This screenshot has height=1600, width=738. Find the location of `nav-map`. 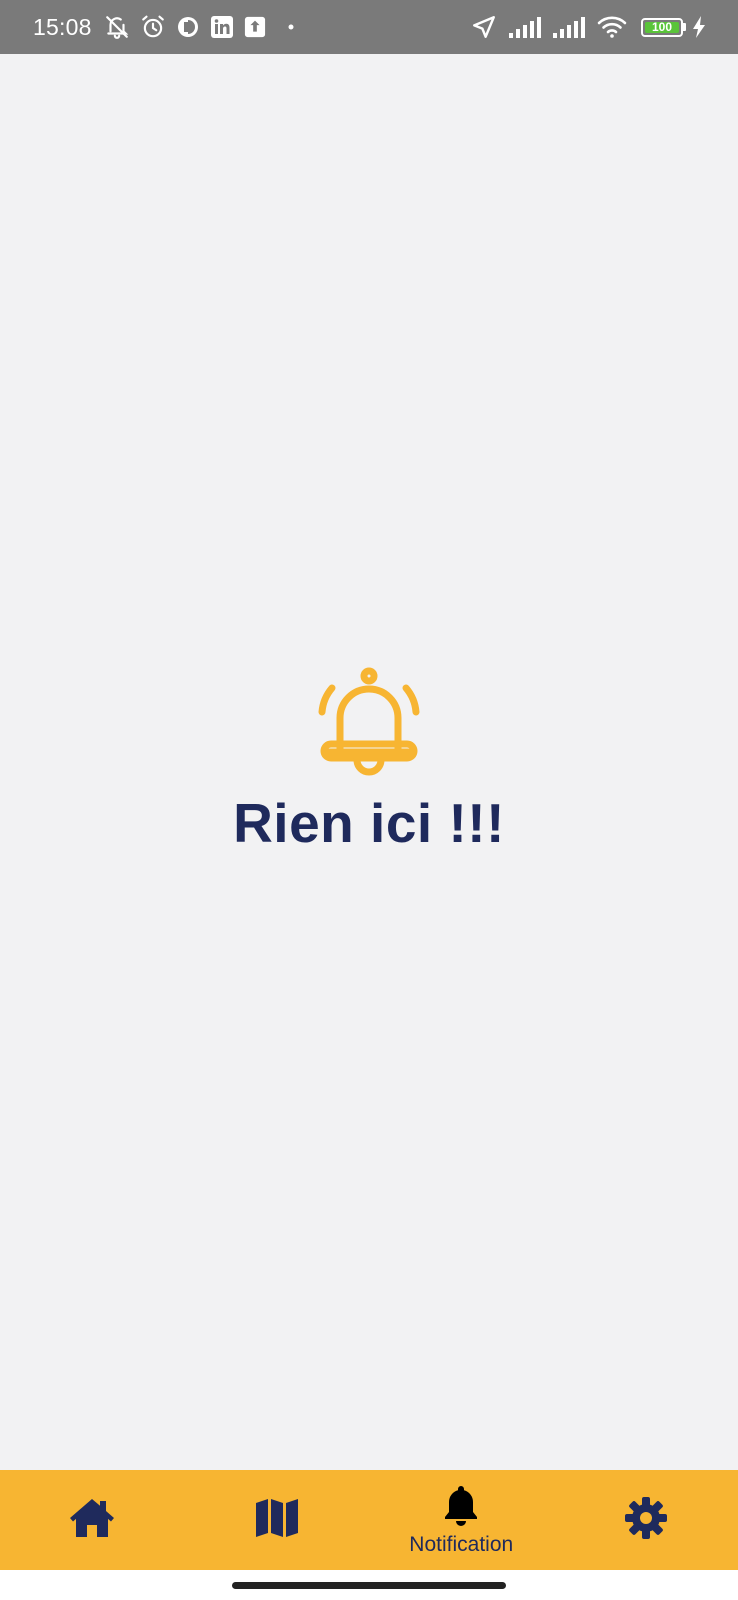

nav-map is located at coordinates (277, 1520).